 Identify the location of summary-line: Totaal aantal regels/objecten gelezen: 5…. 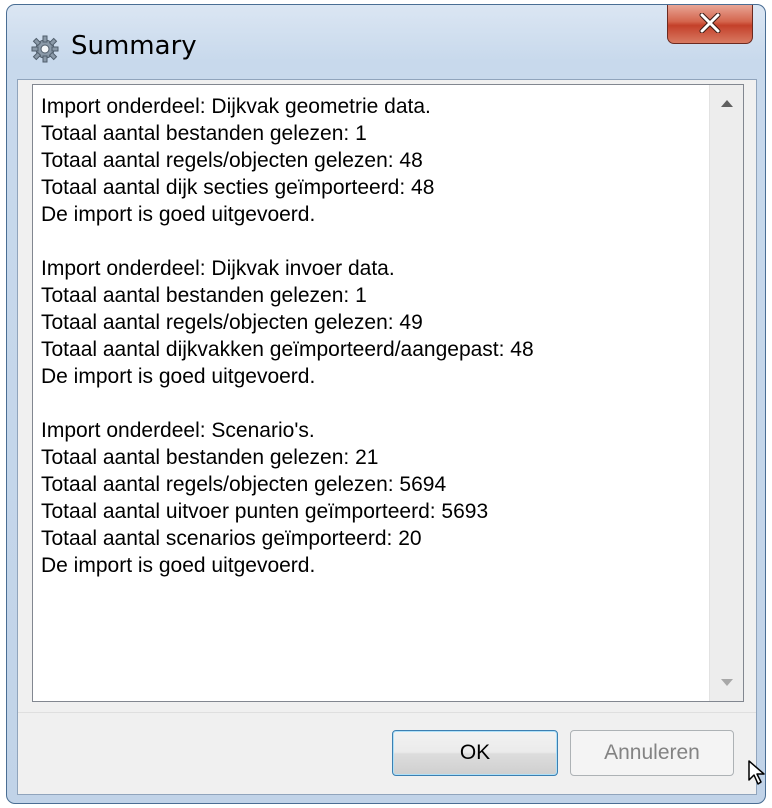
(244, 484).